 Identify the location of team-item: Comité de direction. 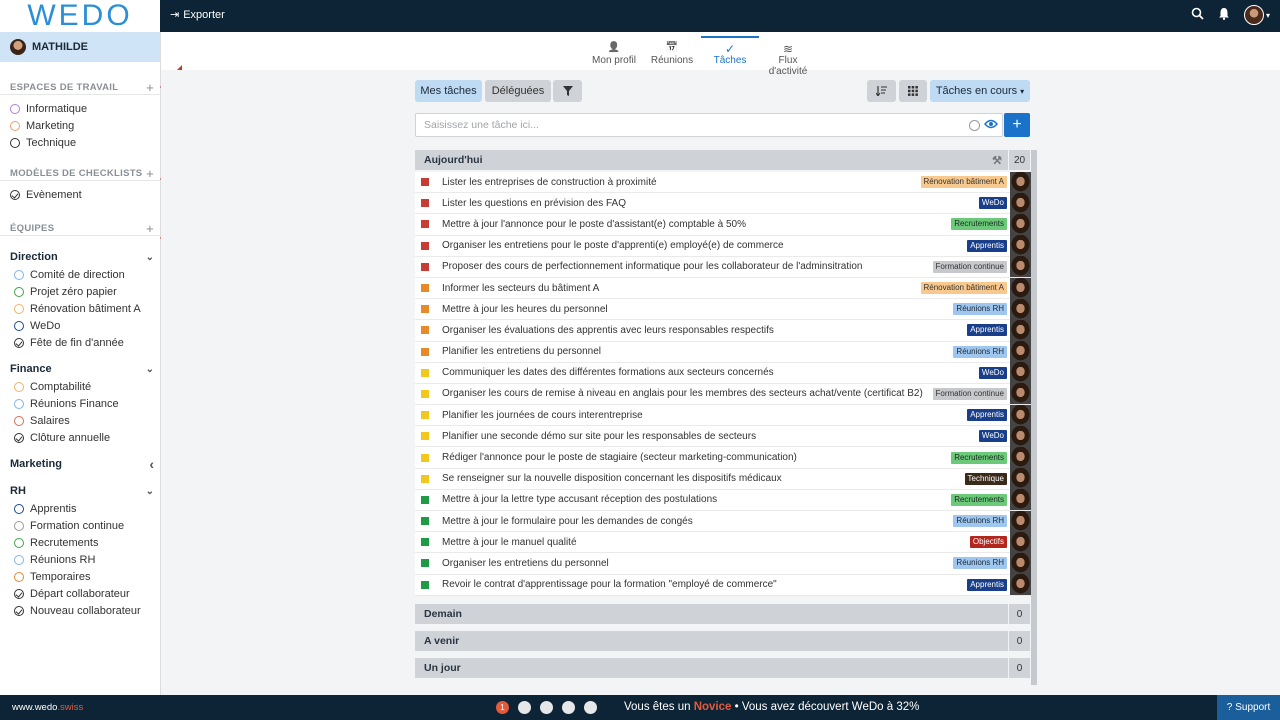
(80, 274).